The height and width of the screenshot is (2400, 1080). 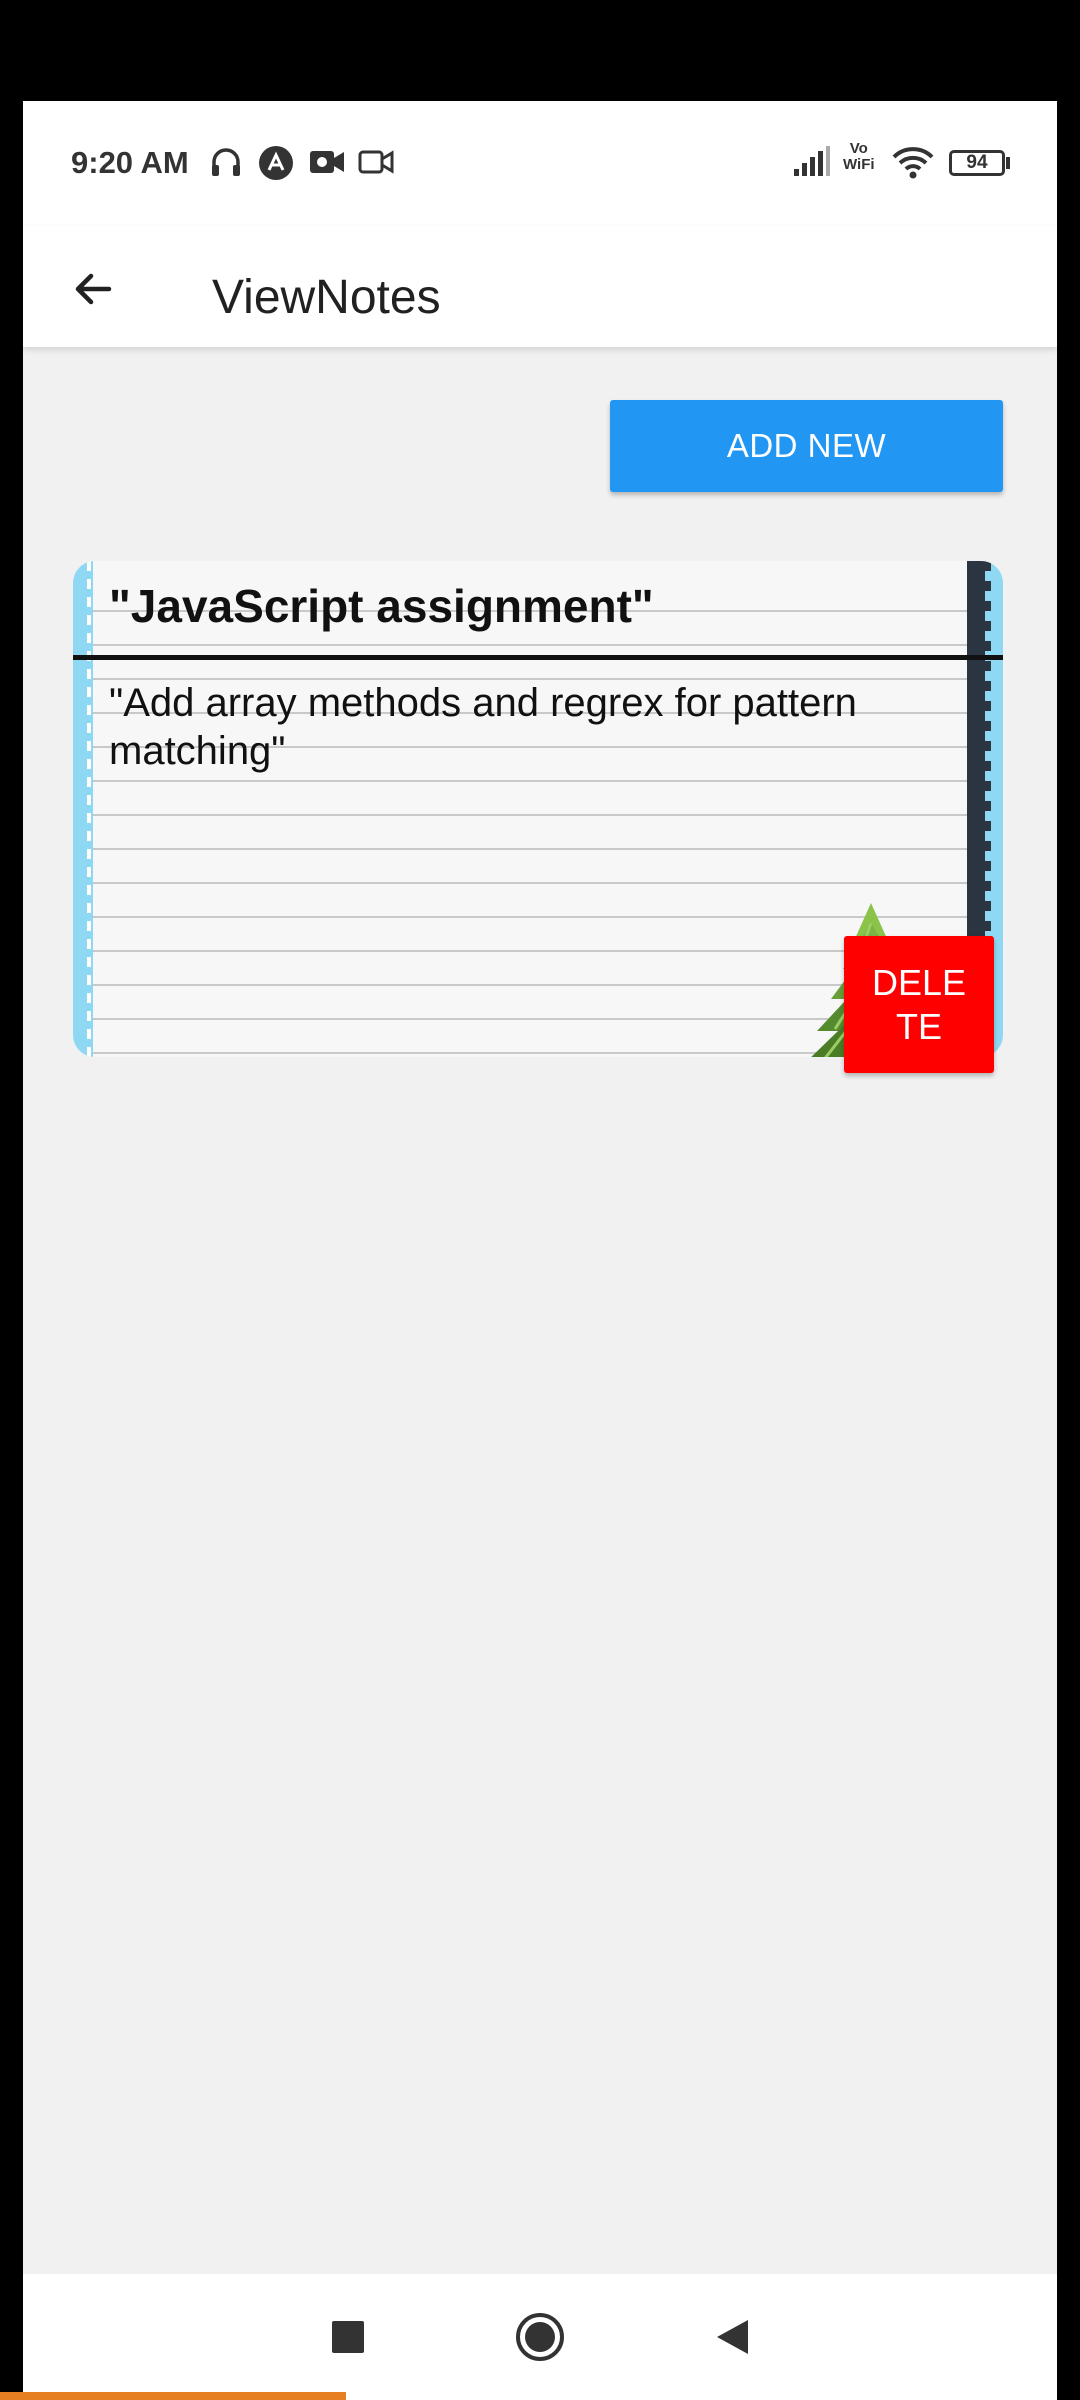 What do you see at coordinates (226, 162) in the screenshot?
I see `headphones-icon` at bounding box center [226, 162].